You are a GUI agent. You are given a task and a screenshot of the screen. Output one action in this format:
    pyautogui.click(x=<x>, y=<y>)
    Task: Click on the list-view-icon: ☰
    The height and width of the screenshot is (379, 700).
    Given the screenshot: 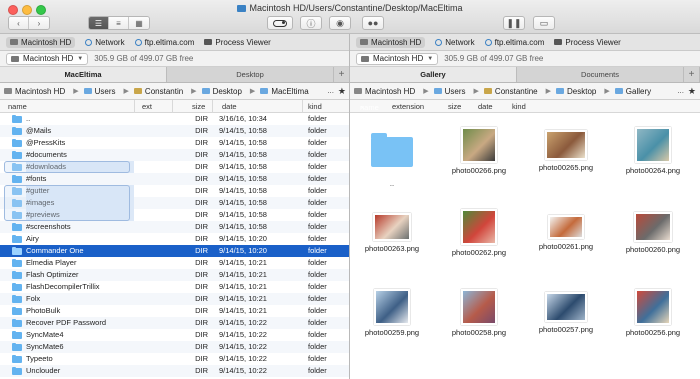 What is the action you would take?
    pyautogui.click(x=99, y=23)
    